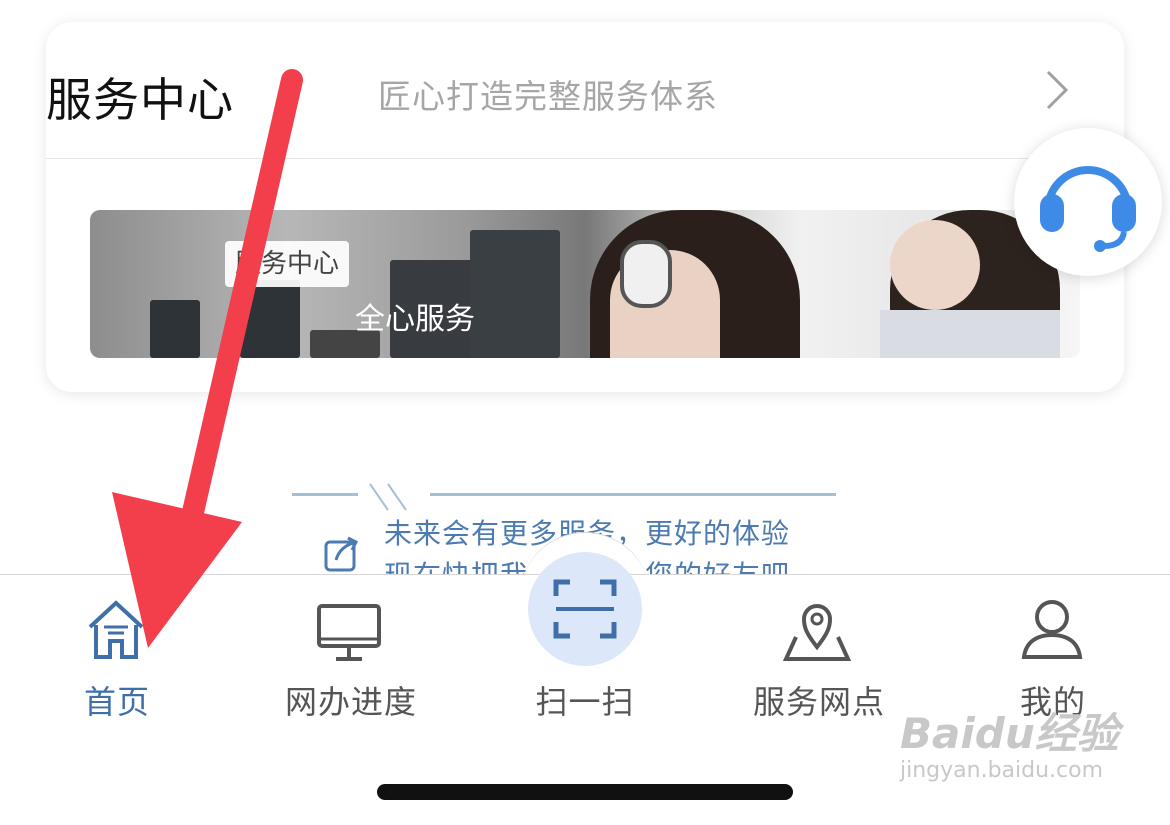 The width and height of the screenshot is (1170, 825). I want to click on service-center-title: 服务中心, so click(140, 100).